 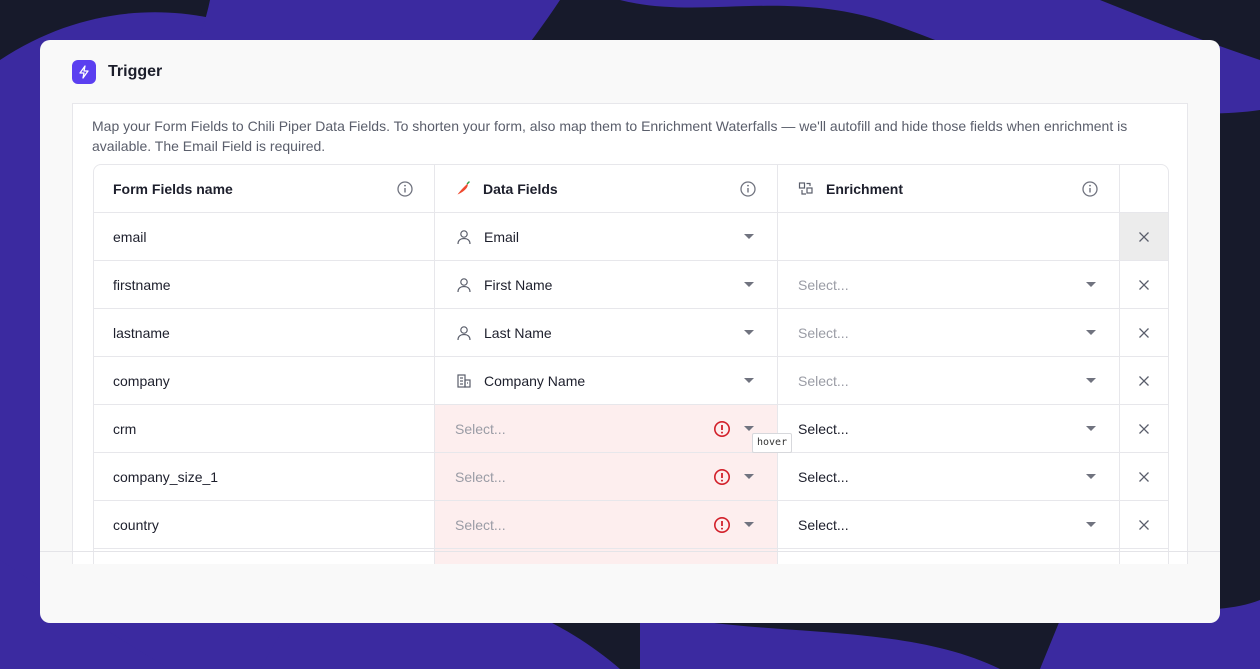 I want to click on data-field-value: First Name, so click(x=518, y=284).